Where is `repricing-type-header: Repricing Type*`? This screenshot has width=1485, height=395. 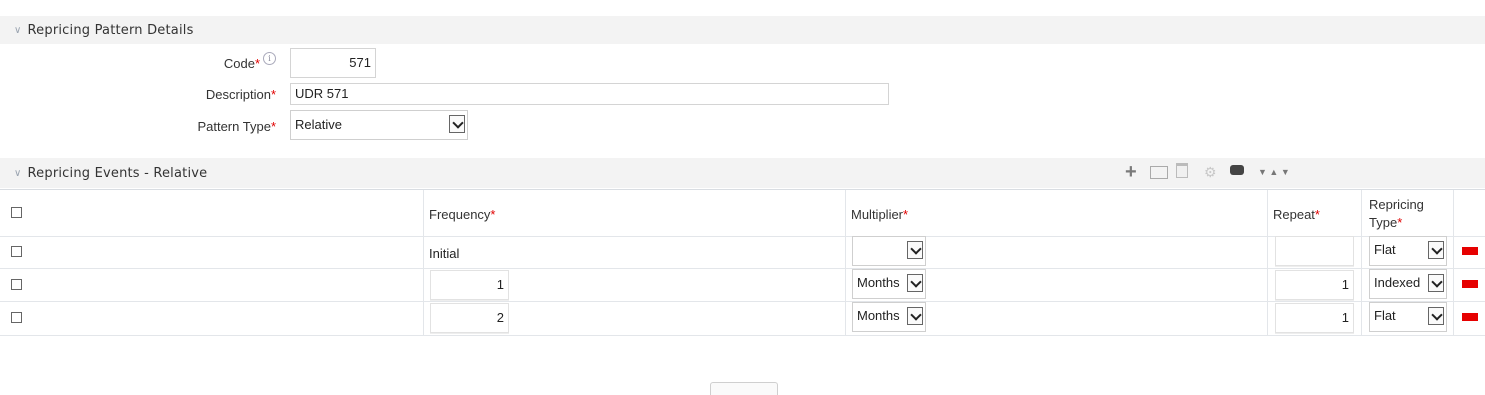
repricing-type-header: Repricing Type* is located at coordinates (1396, 214).